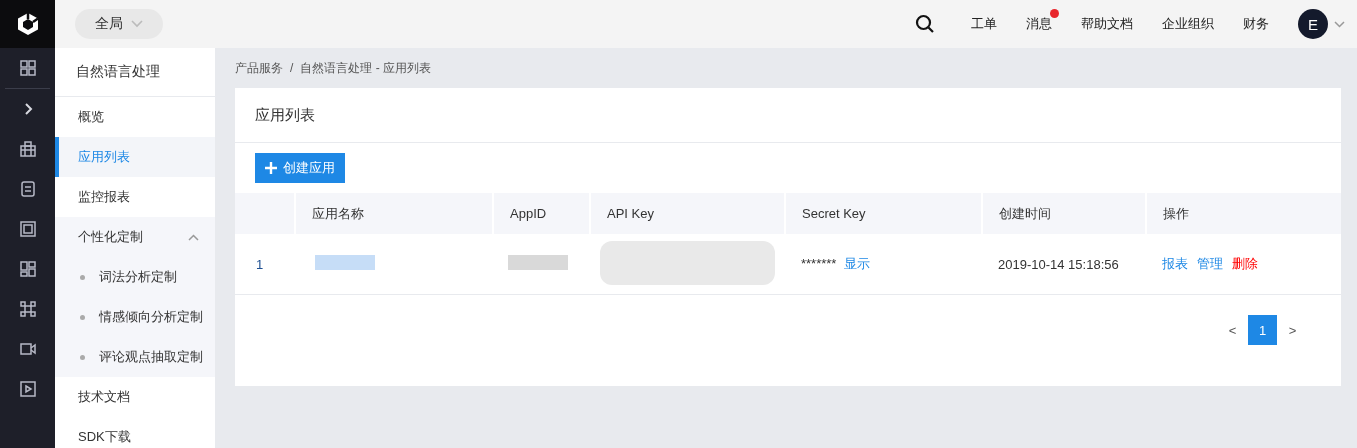 The height and width of the screenshot is (448, 1357). I want to click on building-icon, so click(27, 149).